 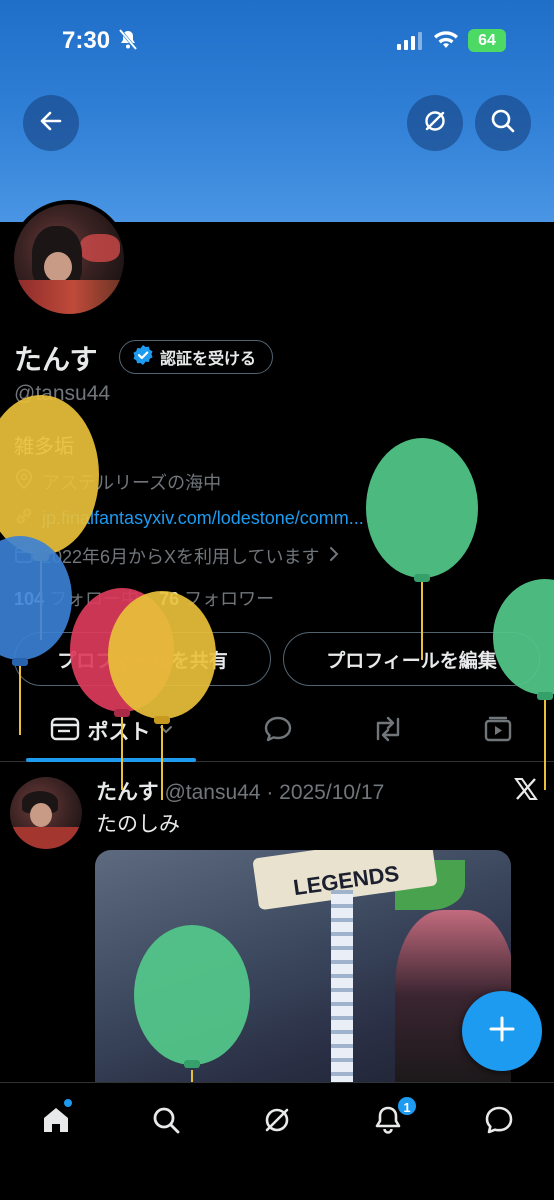 I want to click on calendar-icon, so click(x=24, y=556).